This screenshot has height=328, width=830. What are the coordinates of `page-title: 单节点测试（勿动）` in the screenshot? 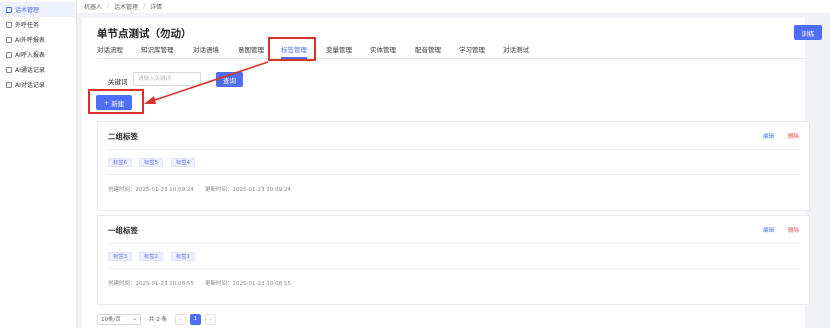 It's located at (144, 34).